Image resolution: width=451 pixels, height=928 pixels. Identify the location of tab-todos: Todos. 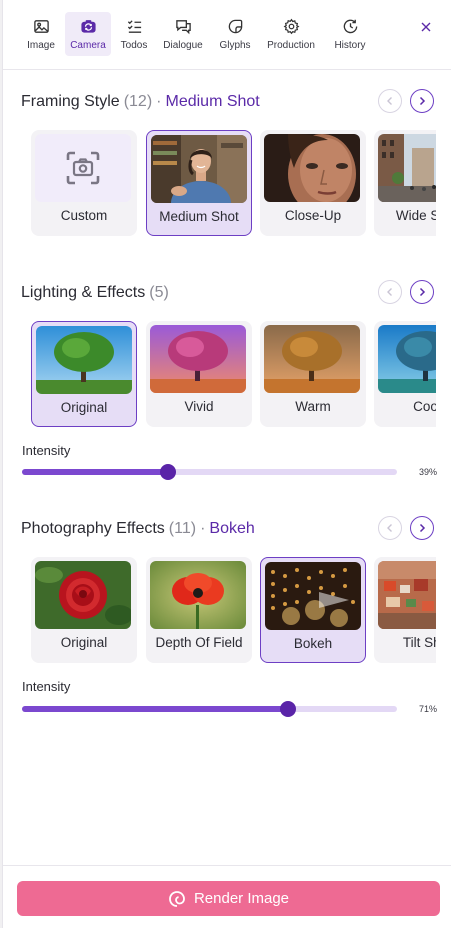
(134, 34).